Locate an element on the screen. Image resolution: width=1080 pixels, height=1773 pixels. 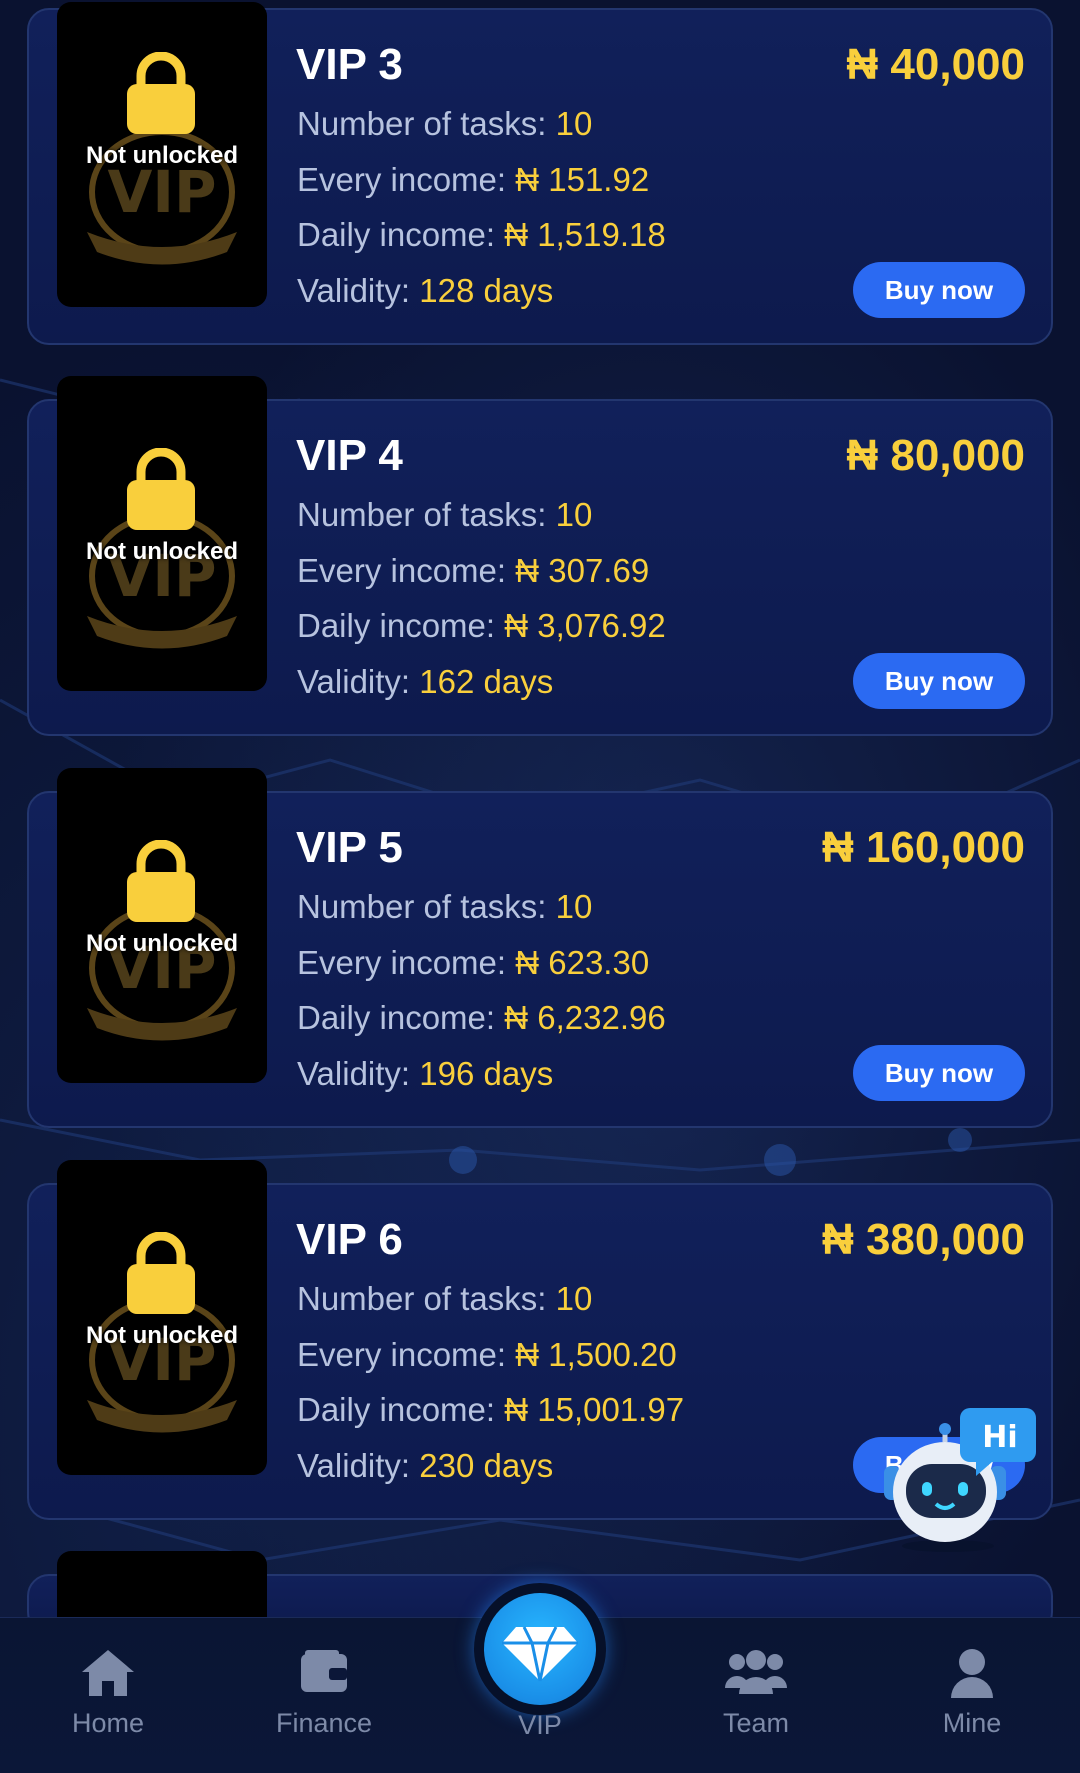
daily-income-value: ₦ 1,519.18 is located at coordinates (585, 234).